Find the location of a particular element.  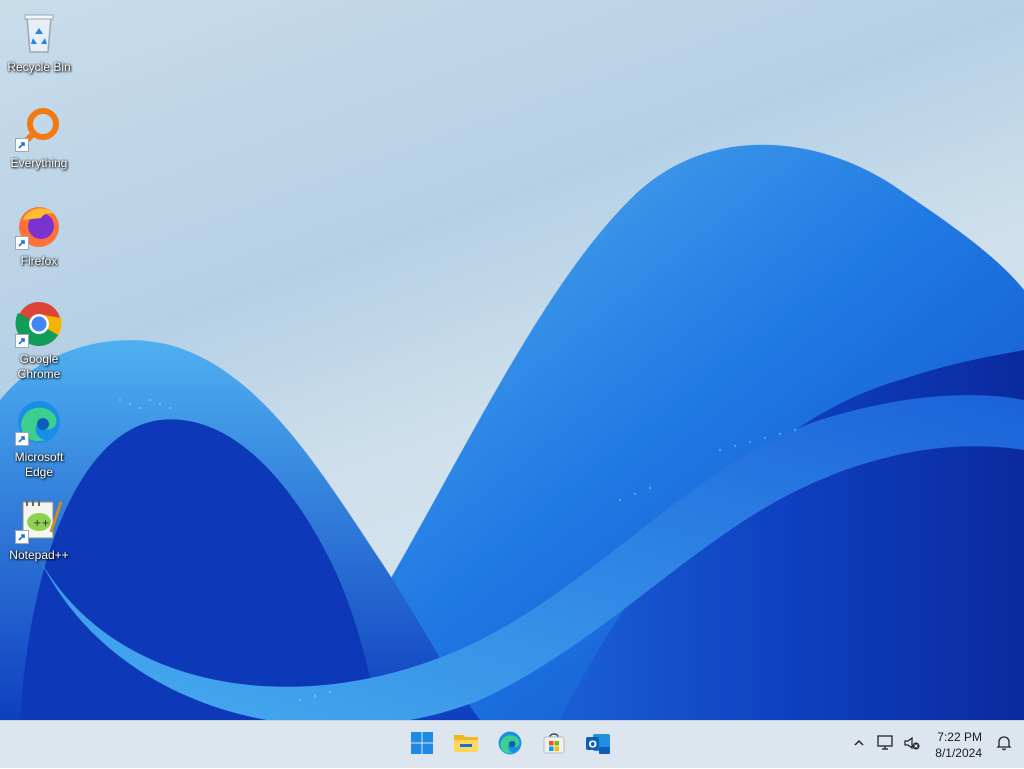

desktop-icon-firefox: Firefox is located at coordinates (39, 235).